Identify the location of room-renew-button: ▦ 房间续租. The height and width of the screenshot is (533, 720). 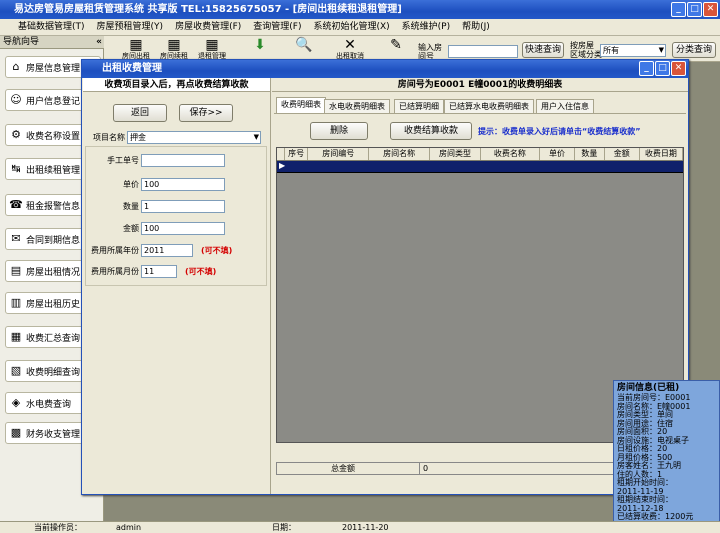
(174, 49).